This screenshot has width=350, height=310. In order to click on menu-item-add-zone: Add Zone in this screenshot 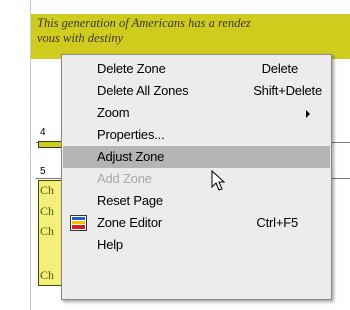, I will do `click(196, 179)`.